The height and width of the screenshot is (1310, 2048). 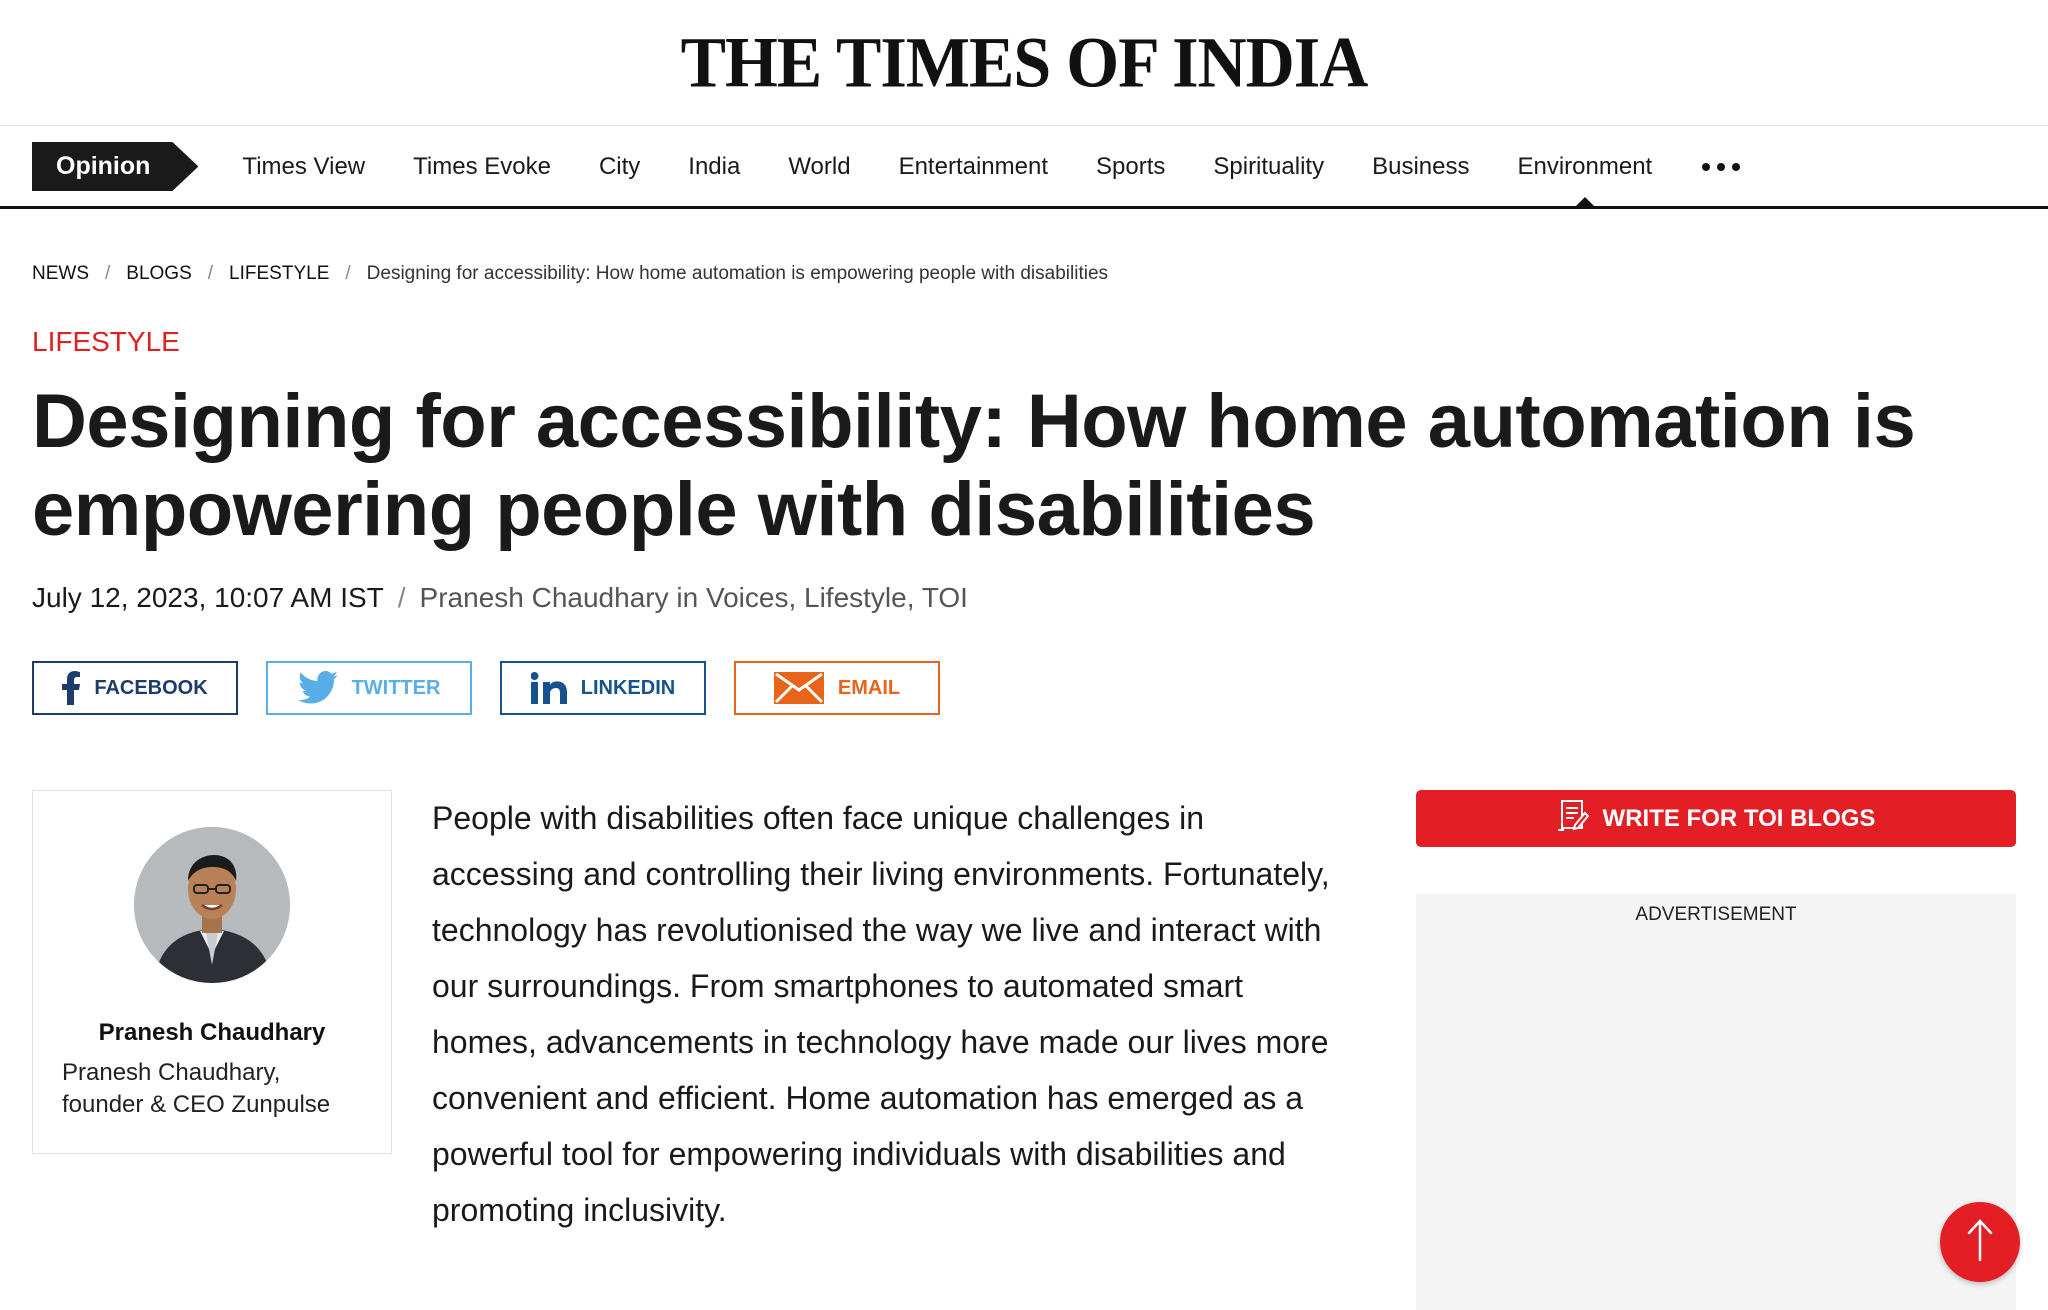 I want to click on author-avatar, so click(x=212, y=905).